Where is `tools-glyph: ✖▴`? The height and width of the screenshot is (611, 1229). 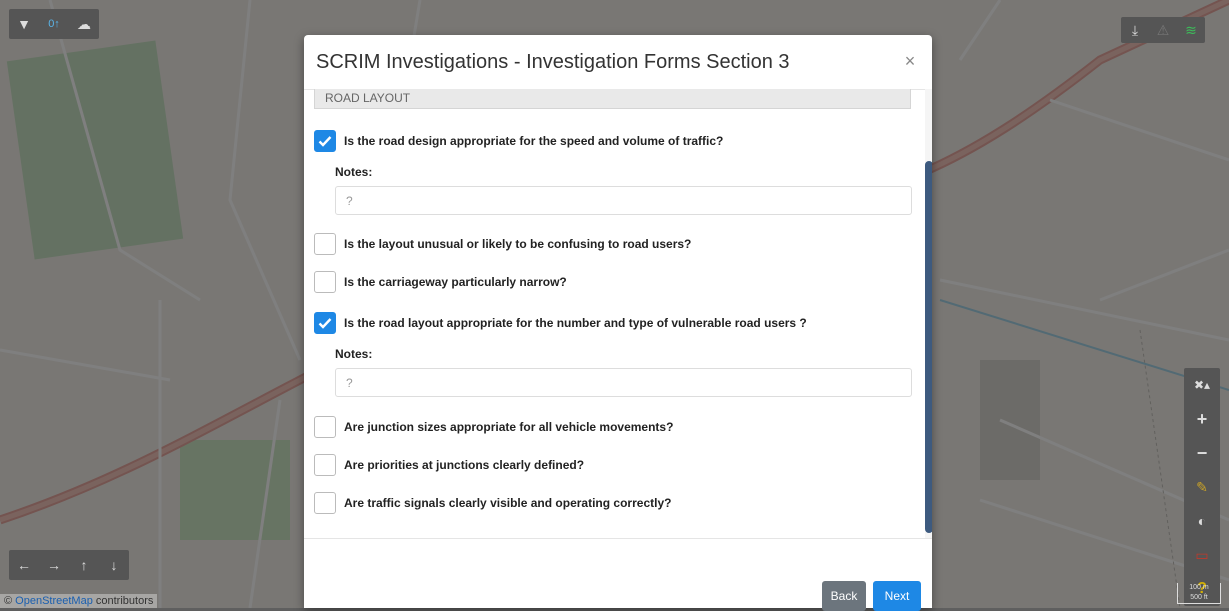 tools-glyph: ✖▴ is located at coordinates (1202, 385).